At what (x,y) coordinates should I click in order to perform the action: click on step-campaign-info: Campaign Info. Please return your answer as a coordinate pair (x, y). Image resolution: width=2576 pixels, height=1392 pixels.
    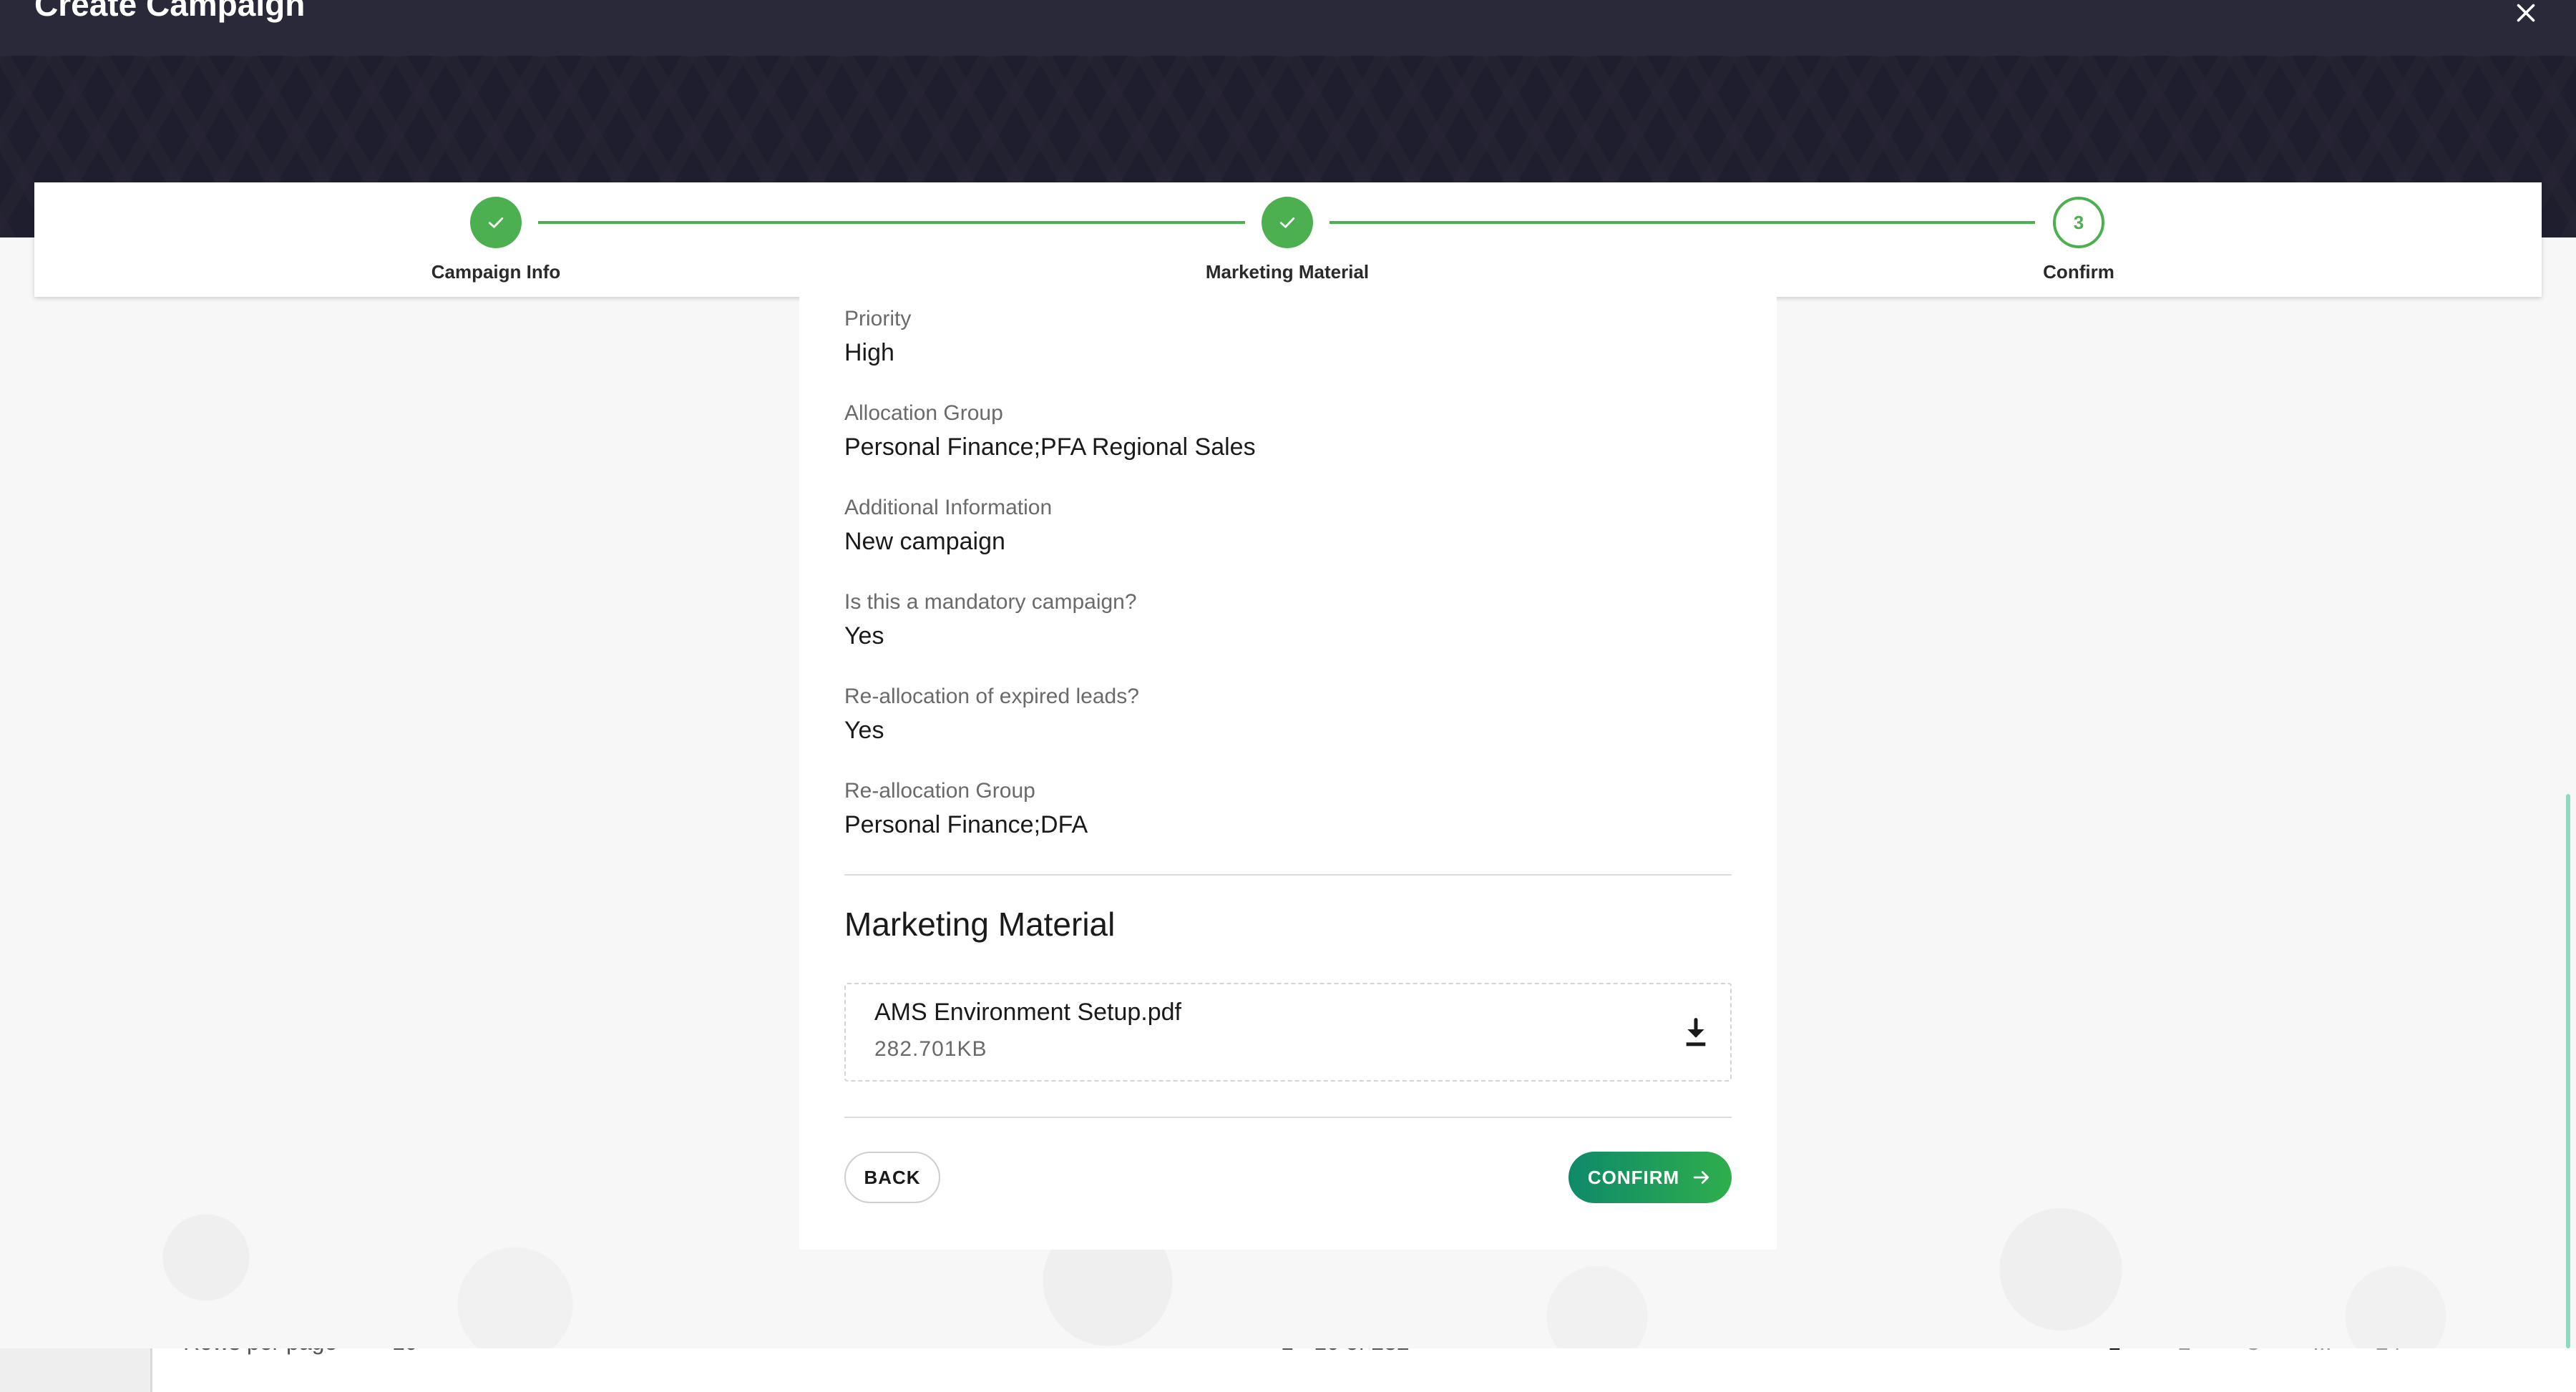
    Looking at the image, I should click on (496, 240).